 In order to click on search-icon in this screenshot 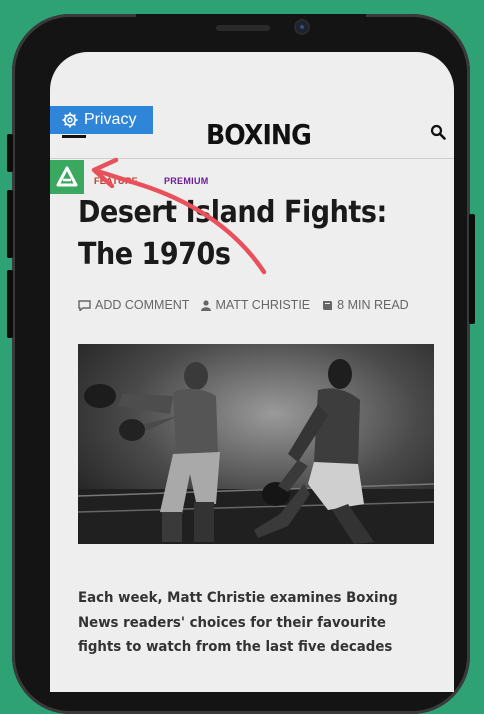, I will do `click(438, 132)`.